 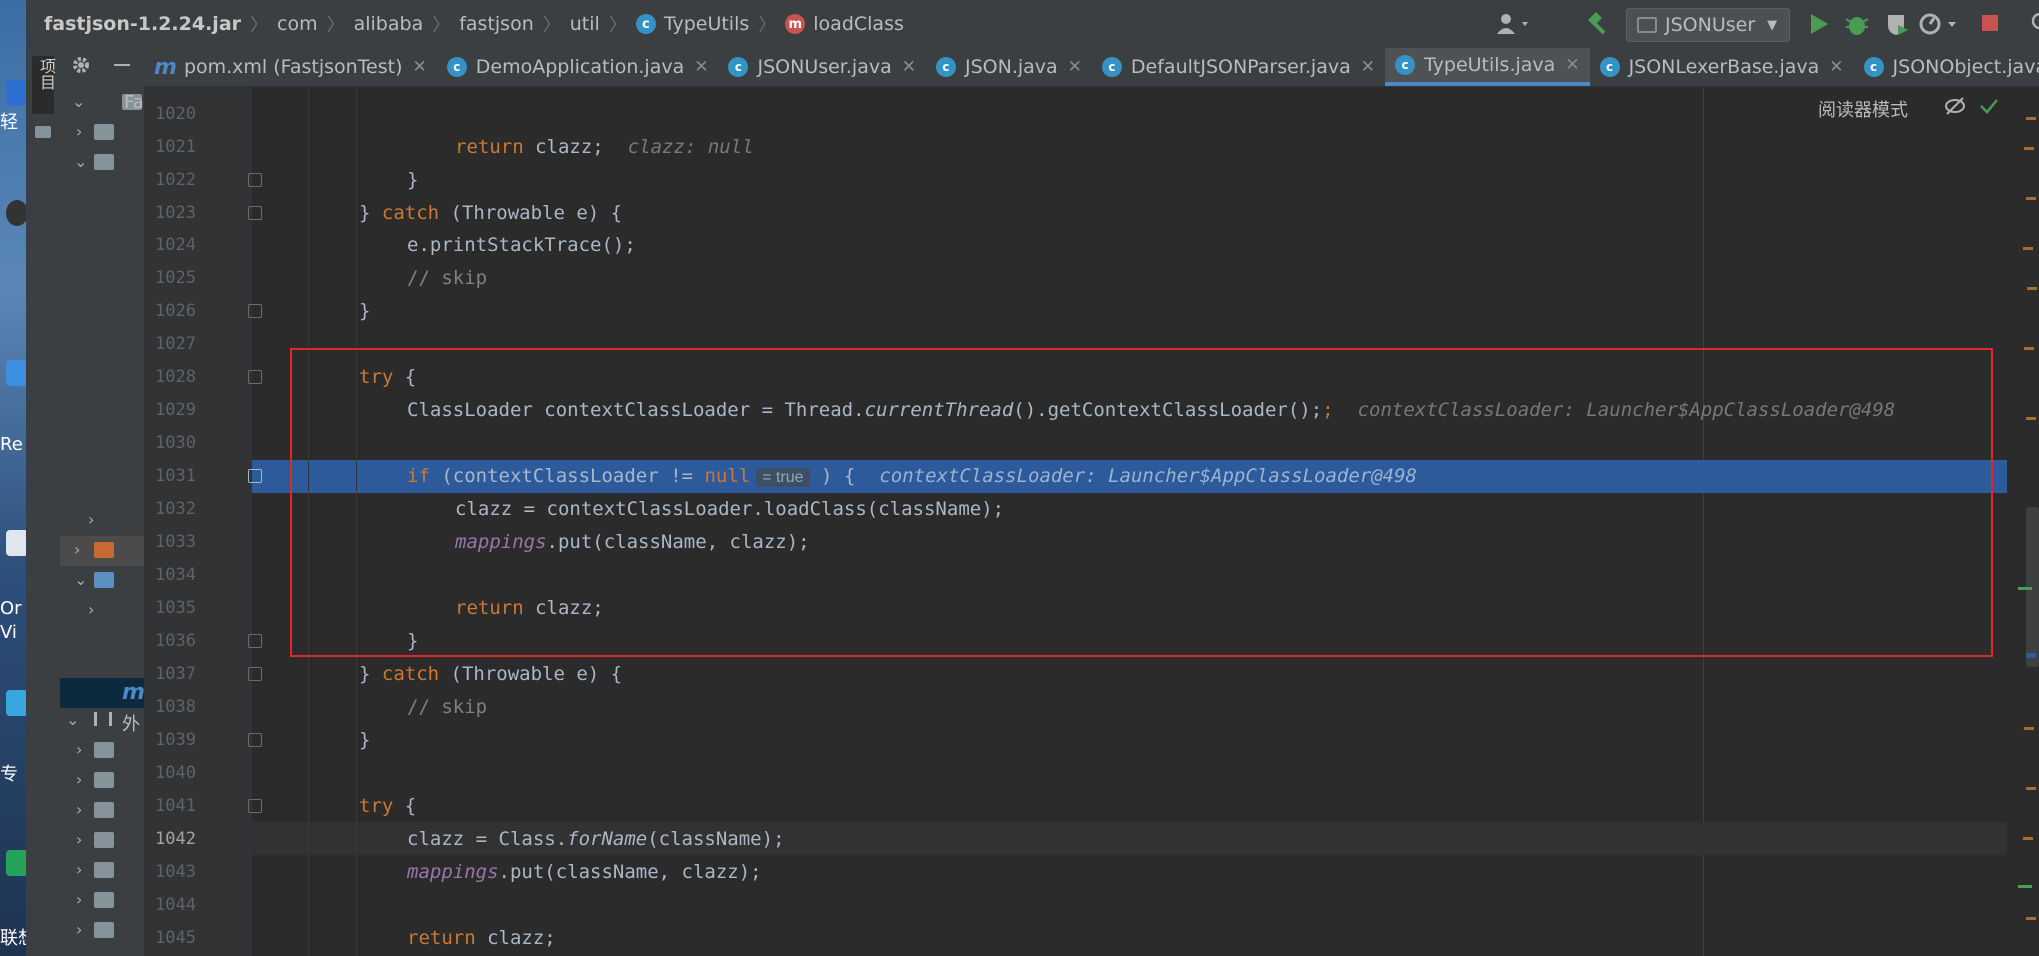 What do you see at coordinates (1990, 23) in the screenshot?
I see `stop-icon` at bounding box center [1990, 23].